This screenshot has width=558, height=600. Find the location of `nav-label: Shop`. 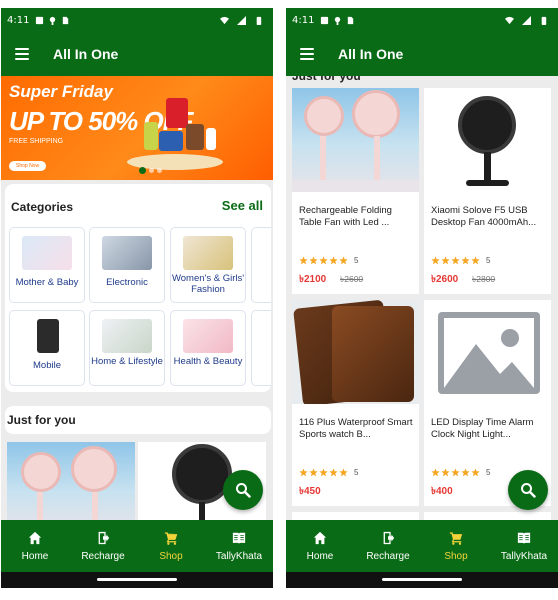

nav-label: Shop is located at coordinates (171, 556).